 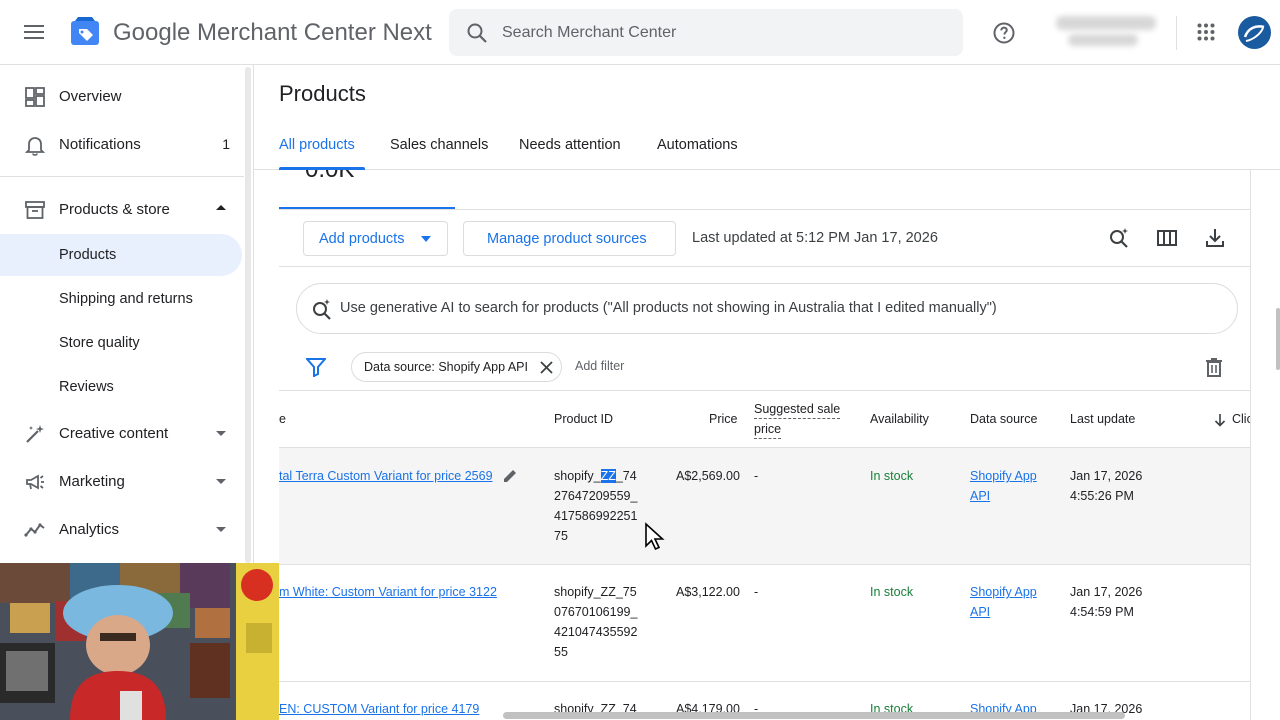 I want to click on availability-cell: In stock, so click(x=892, y=592).